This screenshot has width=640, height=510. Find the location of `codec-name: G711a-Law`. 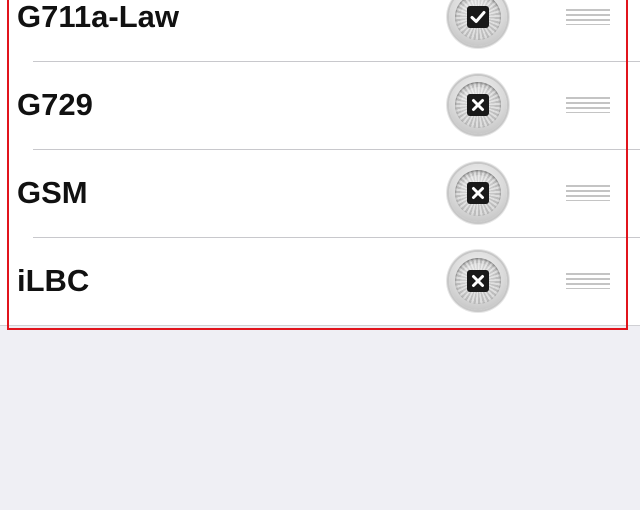

codec-name: G711a-Law is located at coordinates (98, 17).